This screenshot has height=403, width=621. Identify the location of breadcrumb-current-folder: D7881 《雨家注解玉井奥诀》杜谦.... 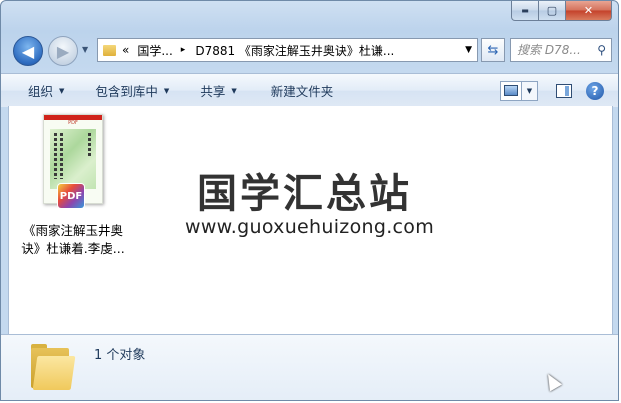
(294, 50).